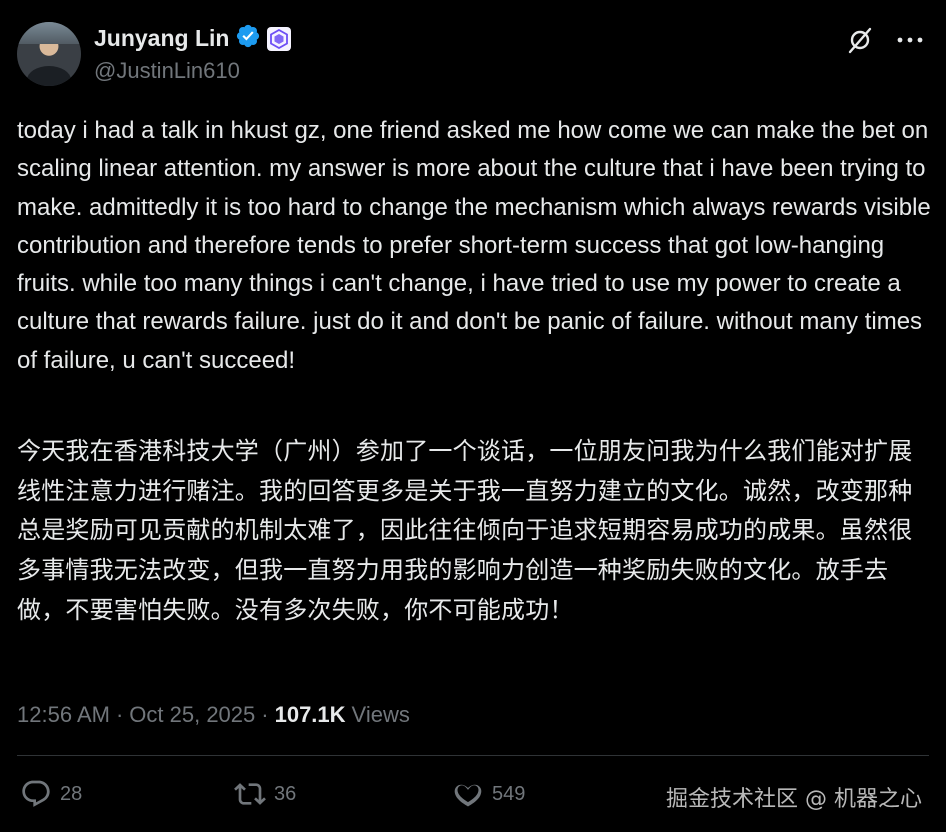 The image size is (946, 832). What do you see at coordinates (468, 795) in the screenshot?
I see `like-icon` at bounding box center [468, 795].